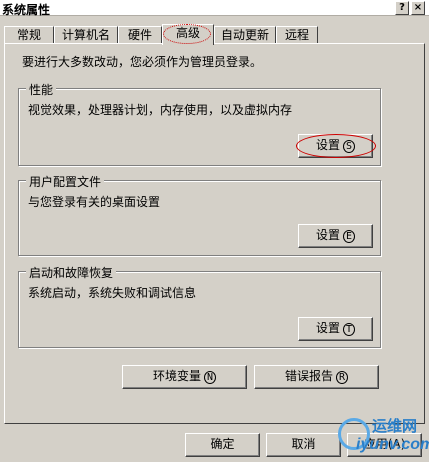 The image size is (429, 462). I want to click on user-profiles-title: 用户配置文件, so click(65, 181).